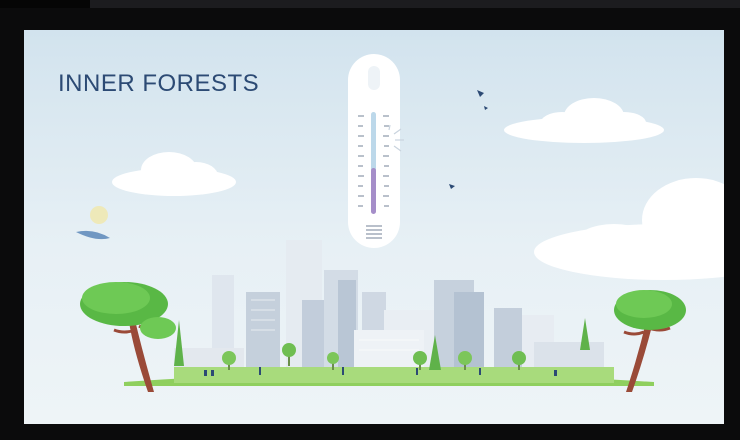 This screenshot has height=440, width=740. What do you see at coordinates (159, 83) in the screenshot?
I see `video-title: INNER FORESTS` at bounding box center [159, 83].